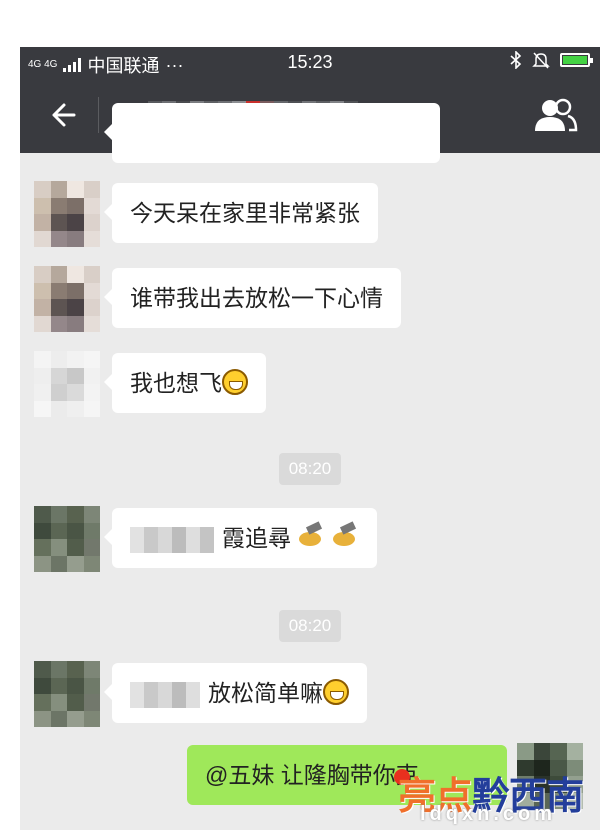  What do you see at coordinates (516, 60) in the screenshot?
I see `bluetooth-icon` at bounding box center [516, 60].